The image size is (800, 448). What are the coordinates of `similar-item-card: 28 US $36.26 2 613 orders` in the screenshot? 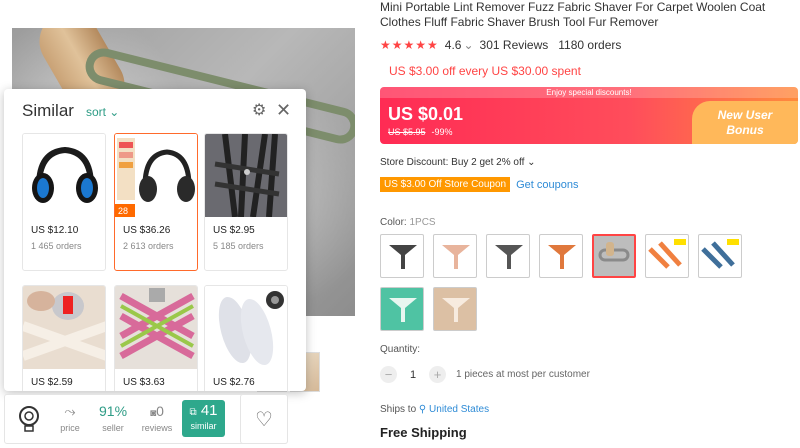 It's located at (156, 202).